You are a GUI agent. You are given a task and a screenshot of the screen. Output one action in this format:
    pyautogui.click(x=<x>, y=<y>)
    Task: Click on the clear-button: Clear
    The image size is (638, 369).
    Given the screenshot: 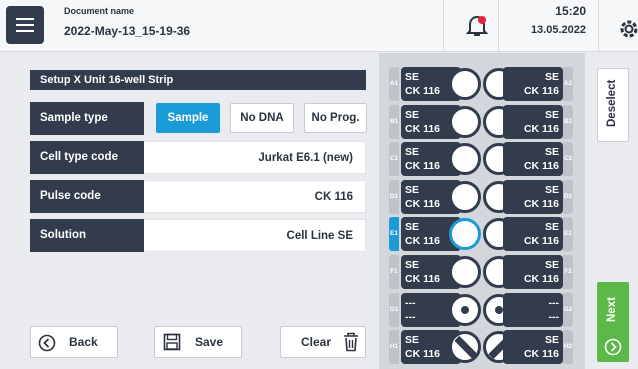 What is the action you would take?
    pyautogui.click(x=323, y=342)
    